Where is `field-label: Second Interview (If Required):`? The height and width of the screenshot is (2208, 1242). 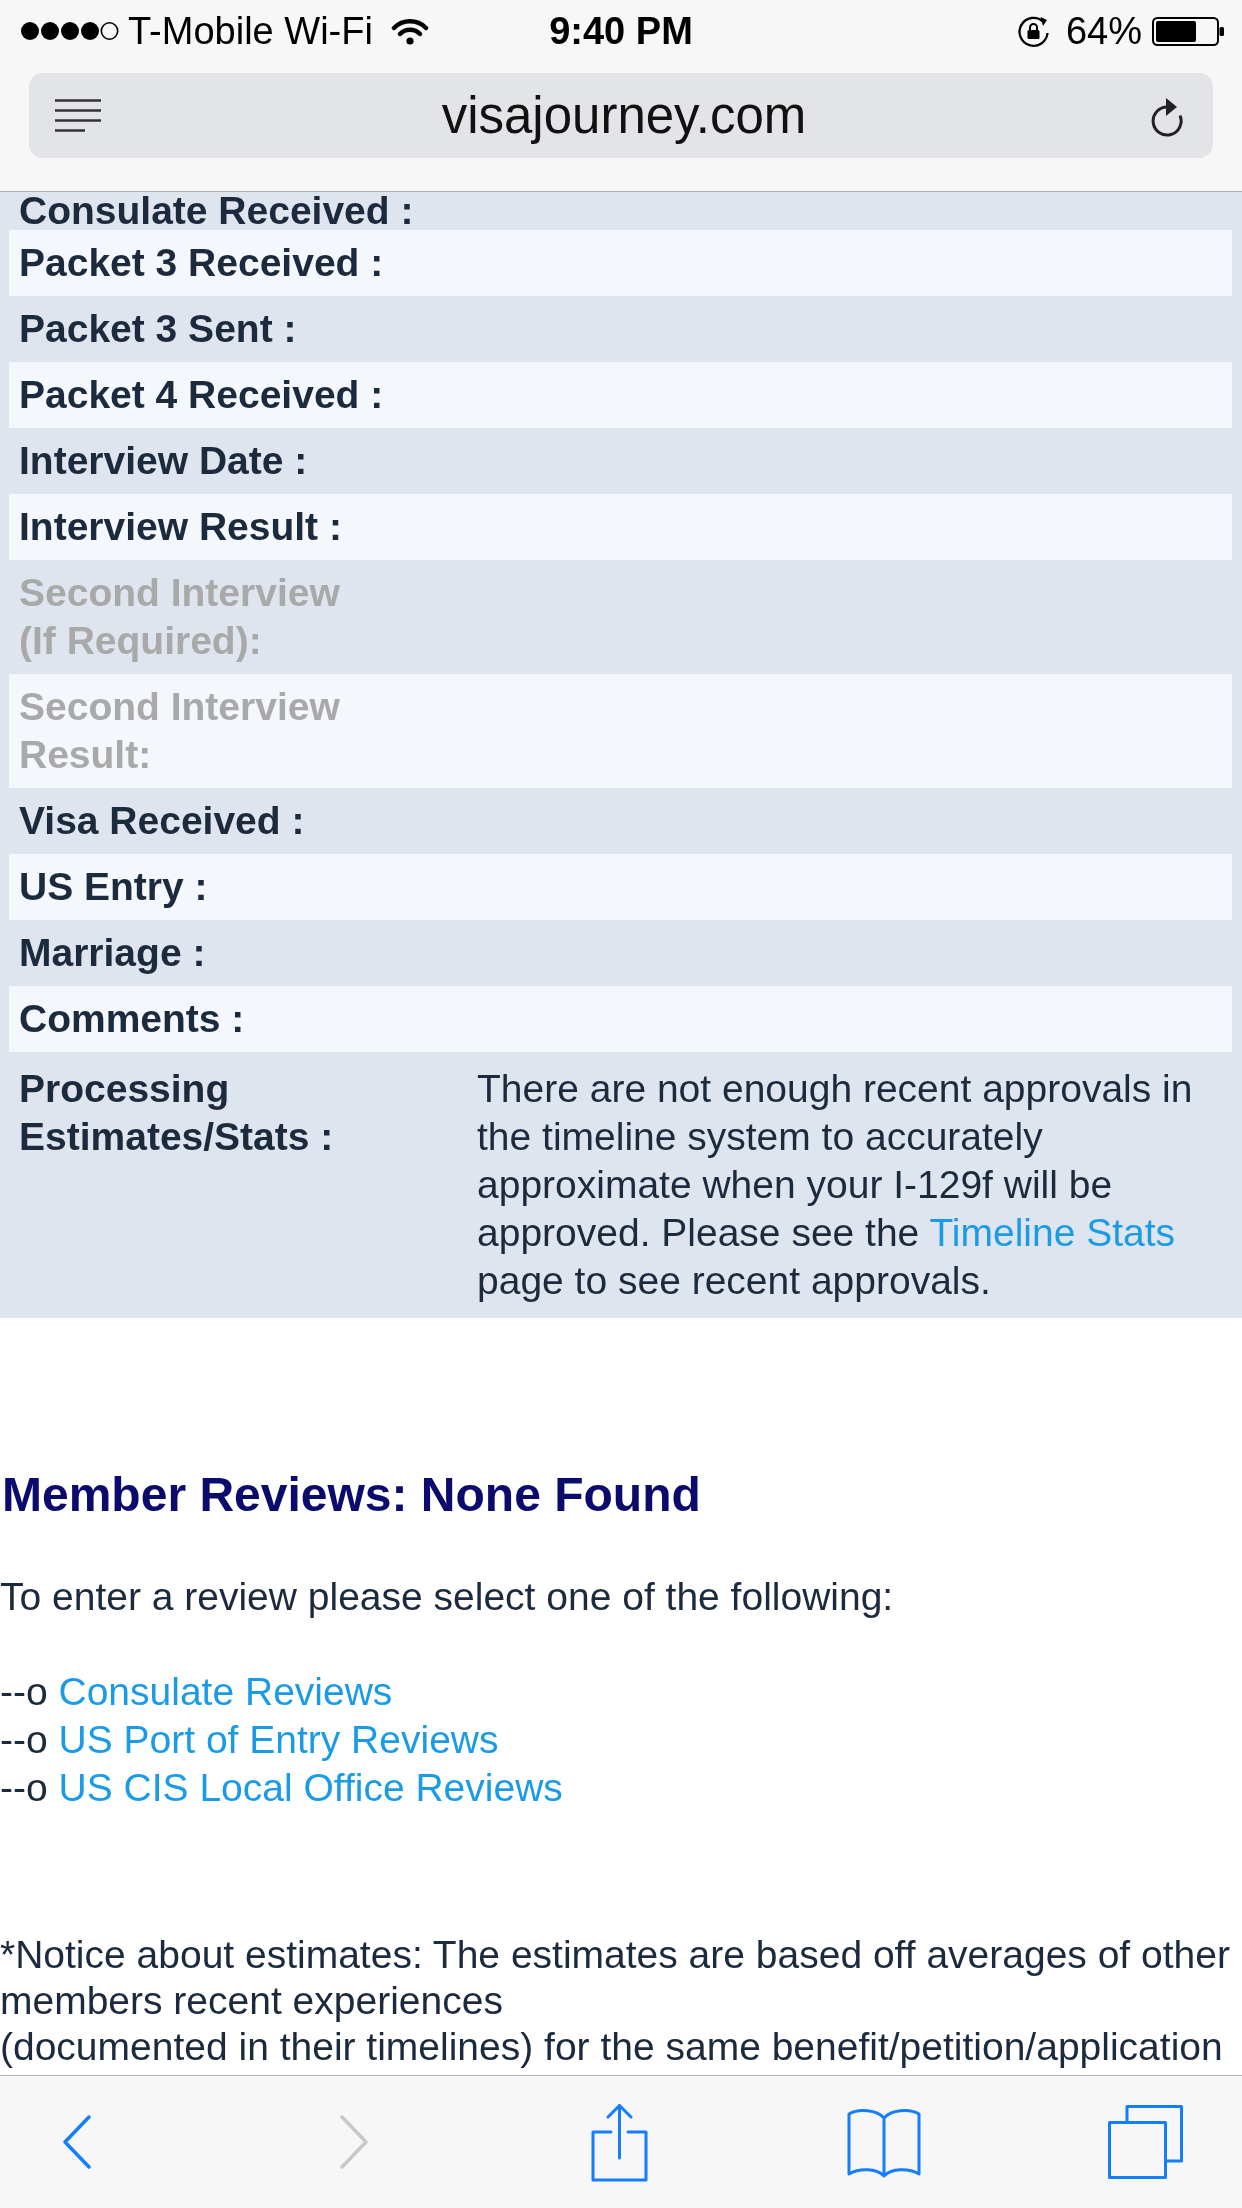 field-label: Second Interview (If Required): is located at coordinates (179, 617).